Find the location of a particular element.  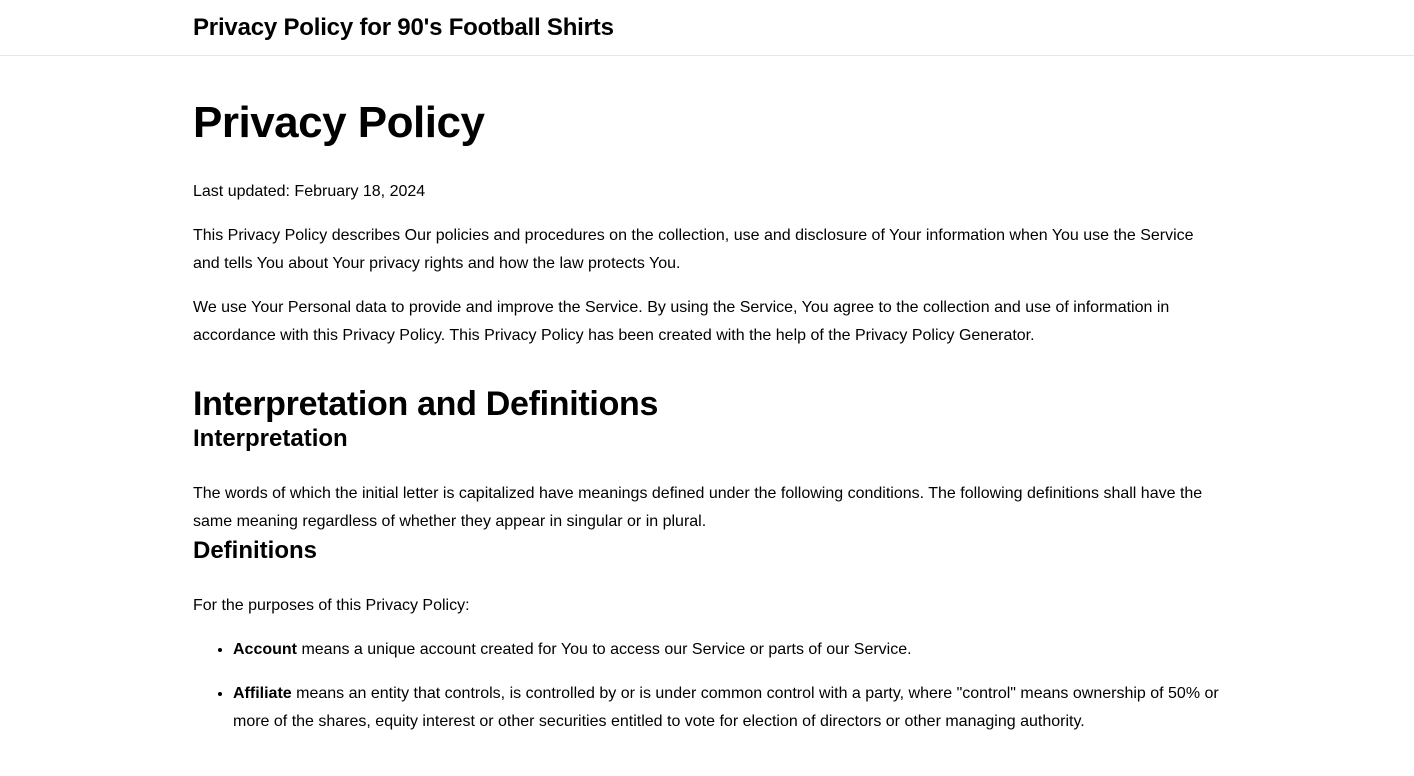

site-title: Privacy Policy for 90's Football Shirts is located at coordinates (403, 27).